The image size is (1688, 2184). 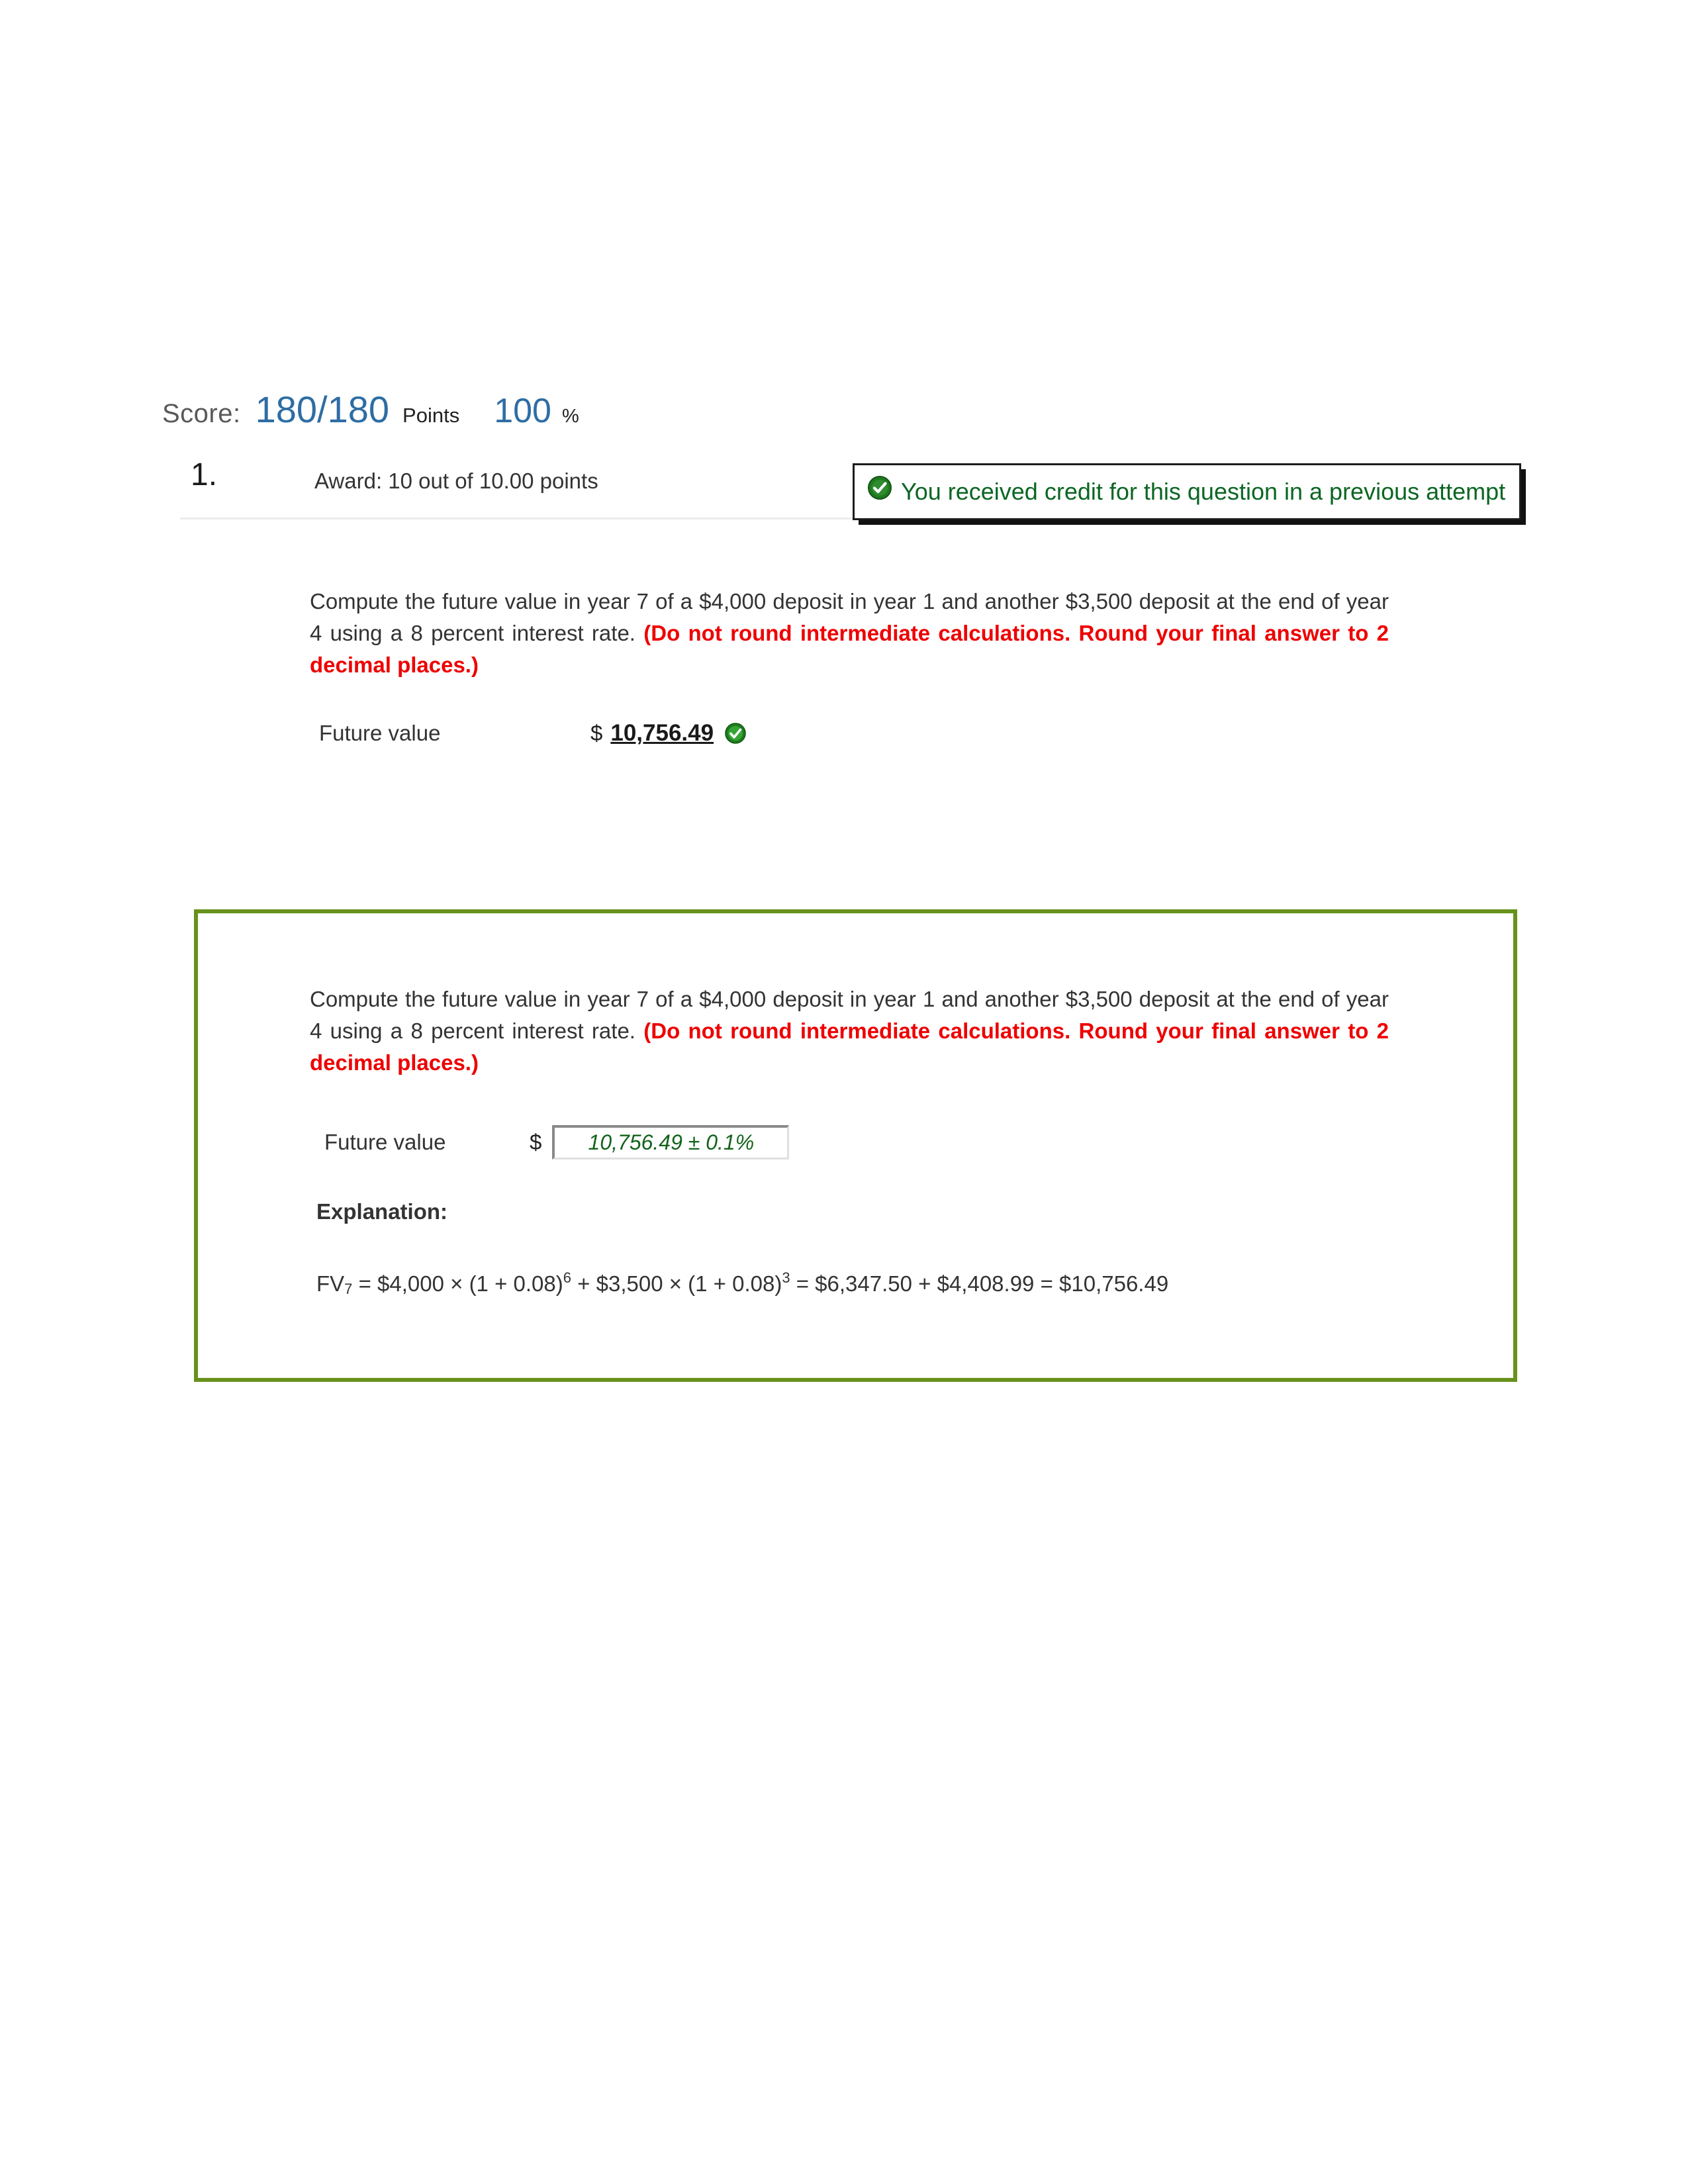 What do you see at coordinates (676, 1283) in the screenshot?
I see `formula-part2: + $3,500 × (1 + 0.08)` at bounding box center [676, 1283].